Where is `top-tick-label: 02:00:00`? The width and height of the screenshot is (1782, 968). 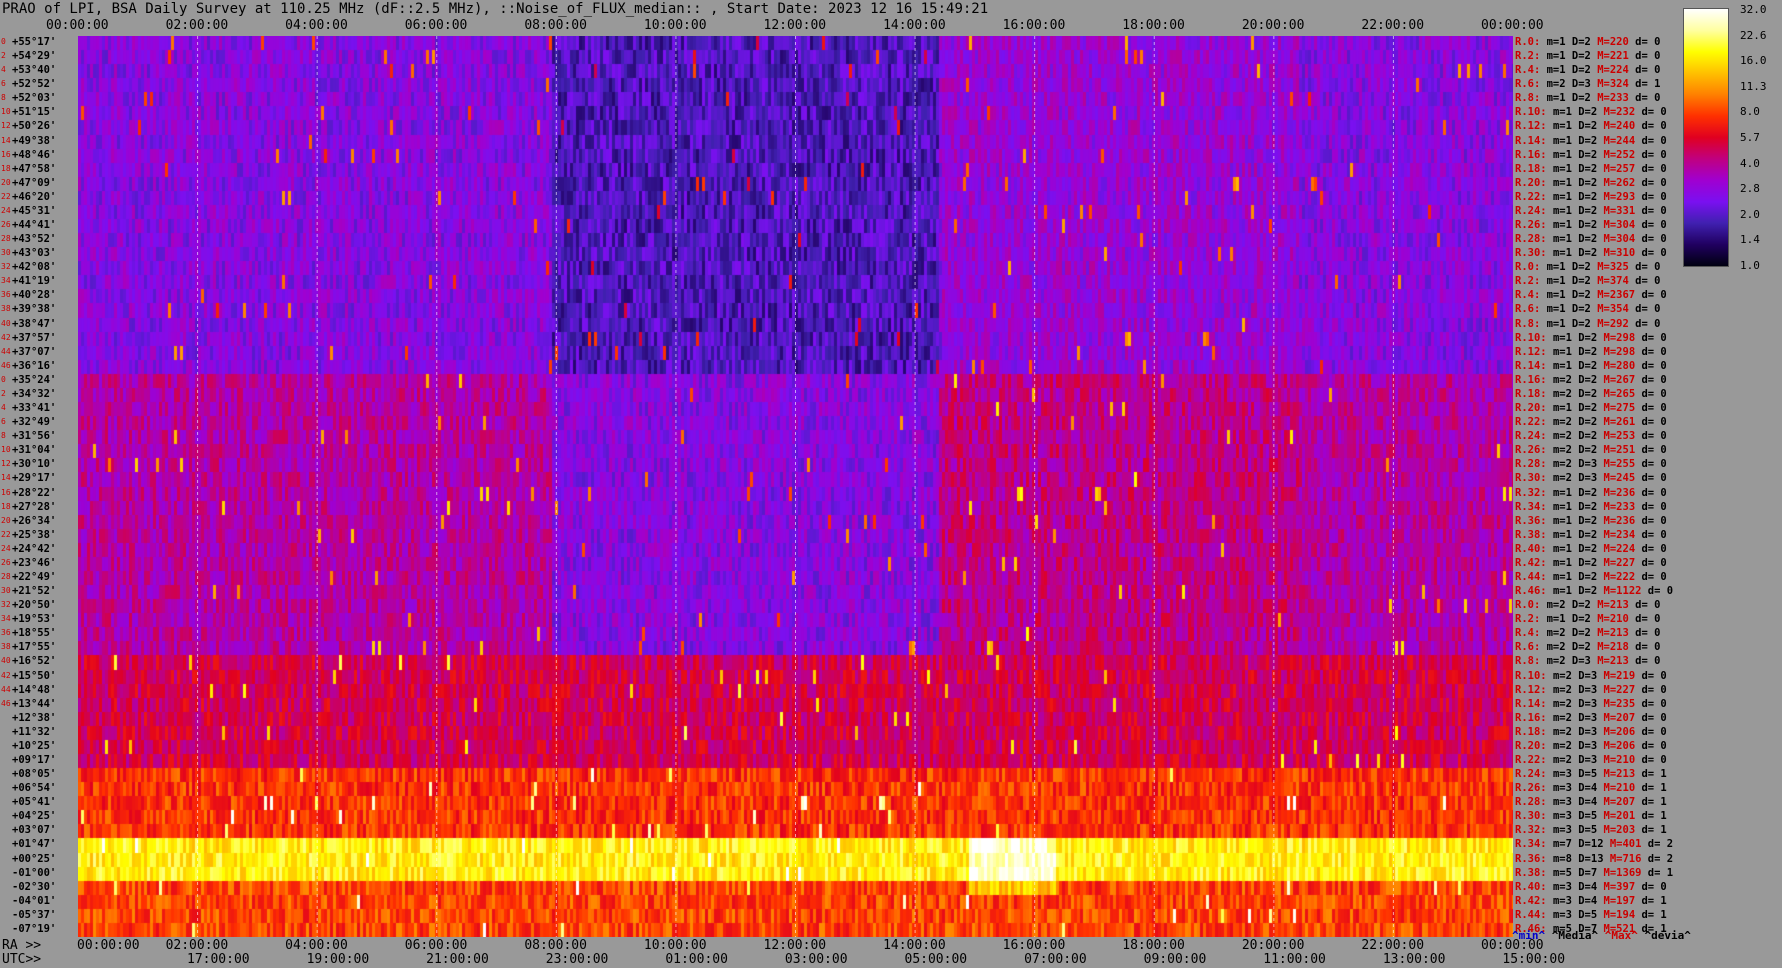 top-tick-label: 02:00:00 is located at coordinates (197, 25).